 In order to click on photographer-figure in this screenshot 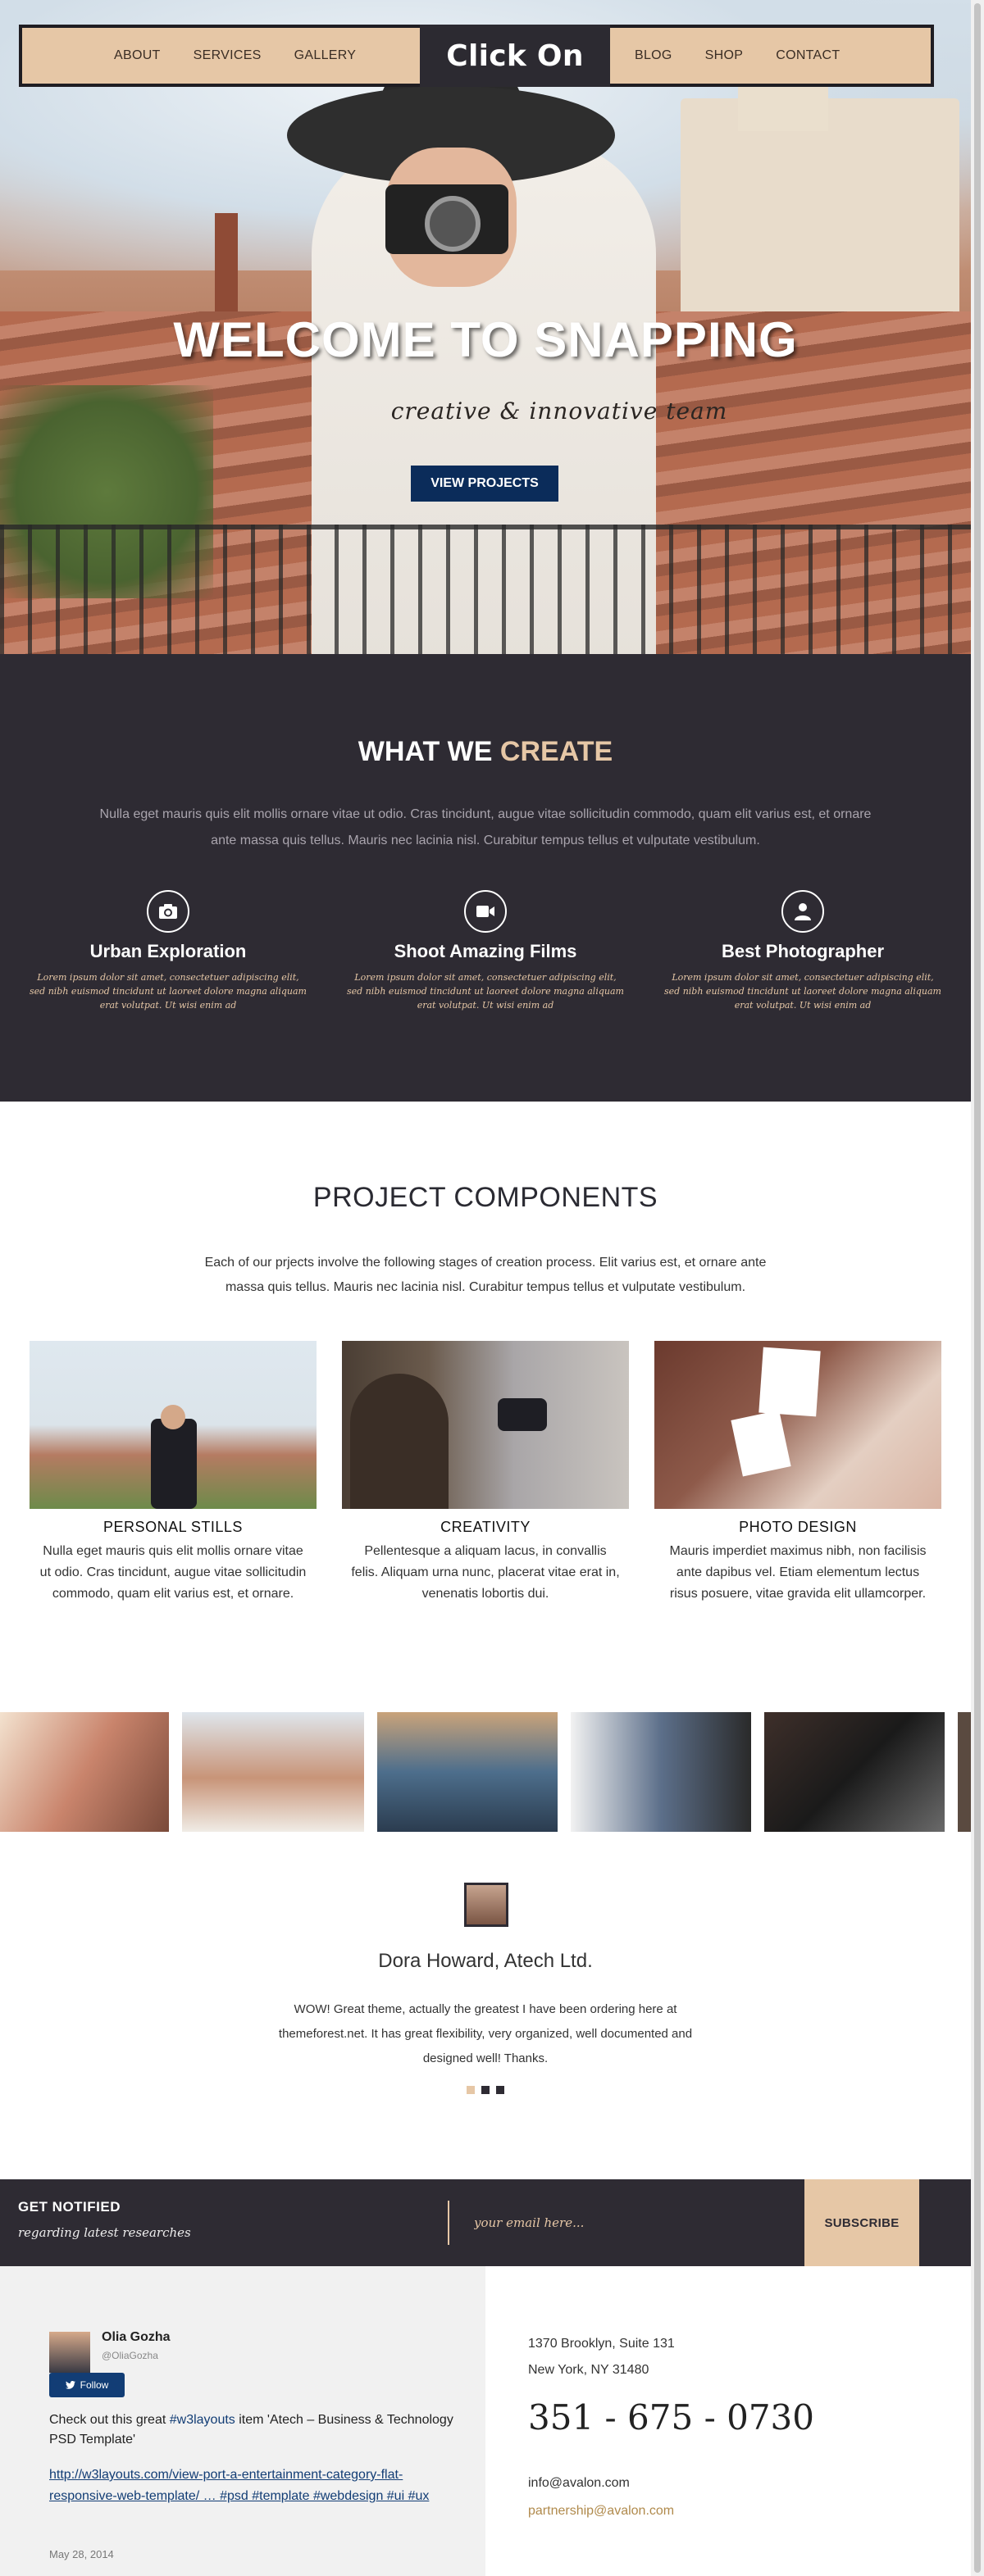, I will do `click(399, 1441)`.